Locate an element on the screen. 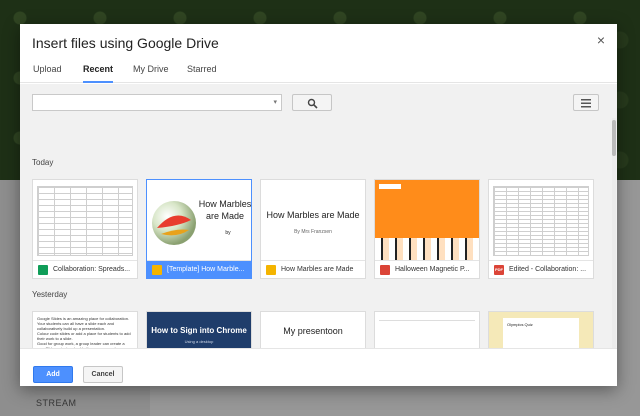  file-name: How Marbles are Made is located at coordinates (317, 269).